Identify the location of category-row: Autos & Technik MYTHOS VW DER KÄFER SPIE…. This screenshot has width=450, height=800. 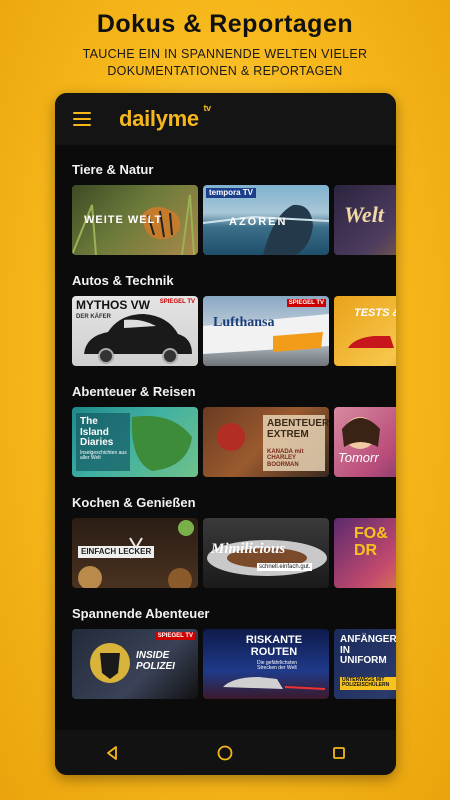
(225, 311).